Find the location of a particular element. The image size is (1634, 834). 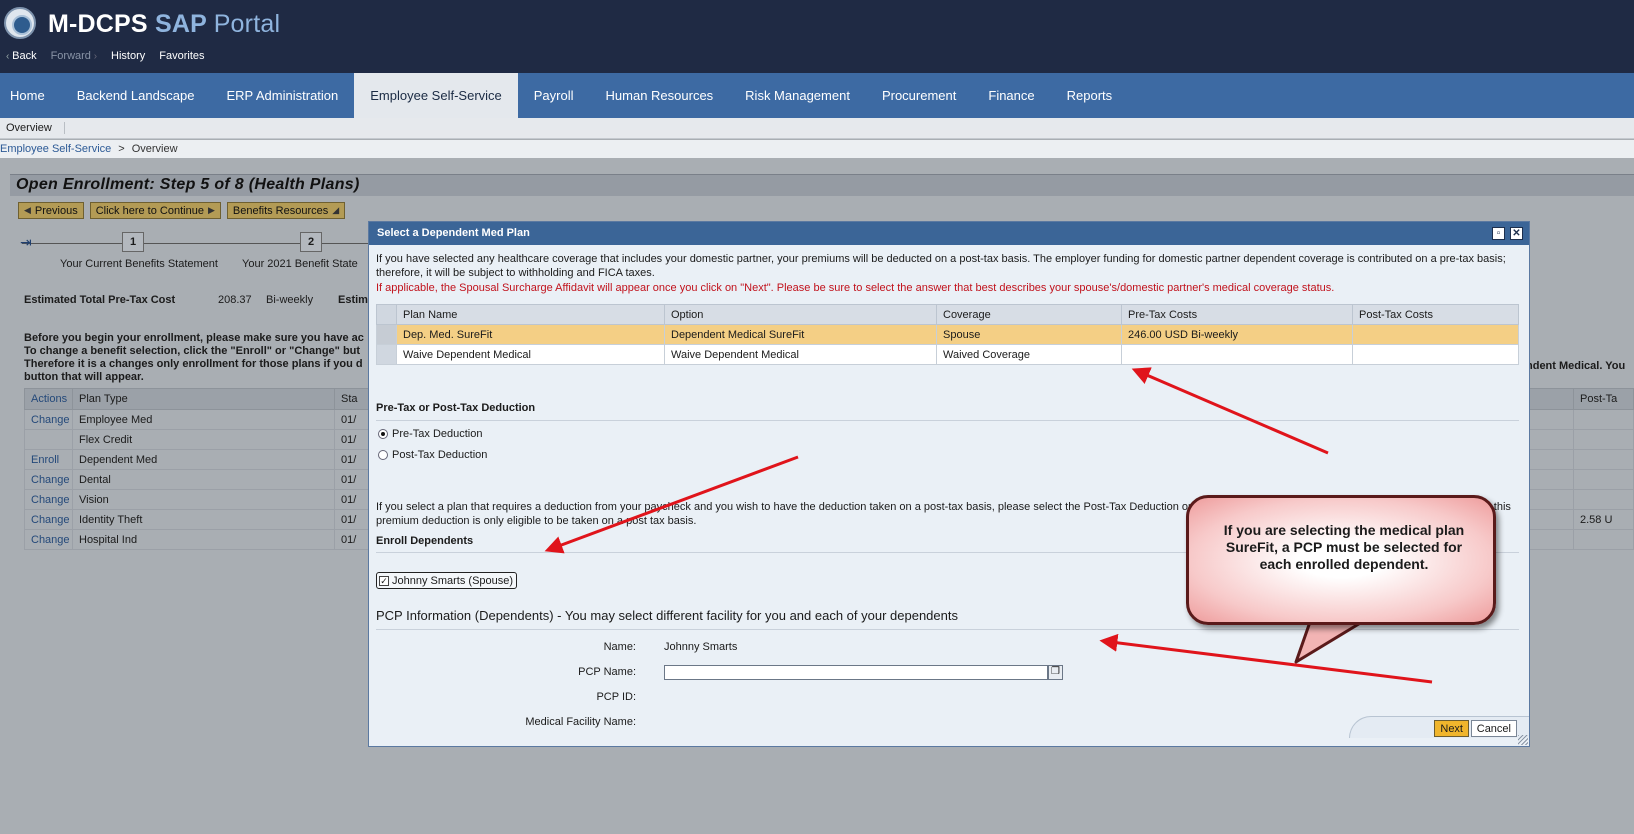

forward-link: Forward is located at coordinates (74, 56).